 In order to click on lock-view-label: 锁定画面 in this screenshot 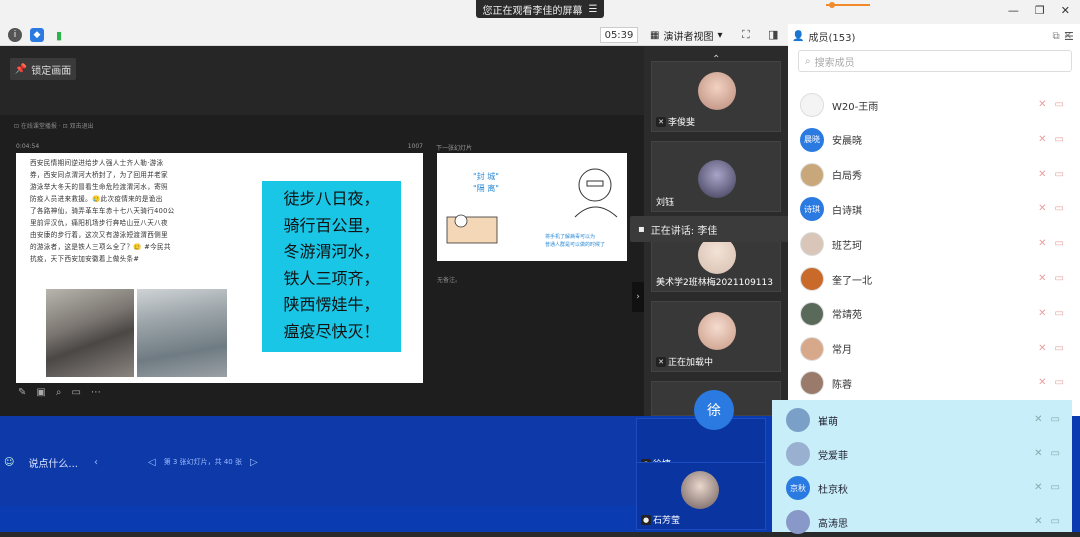, I will do `click(51, 71)`.